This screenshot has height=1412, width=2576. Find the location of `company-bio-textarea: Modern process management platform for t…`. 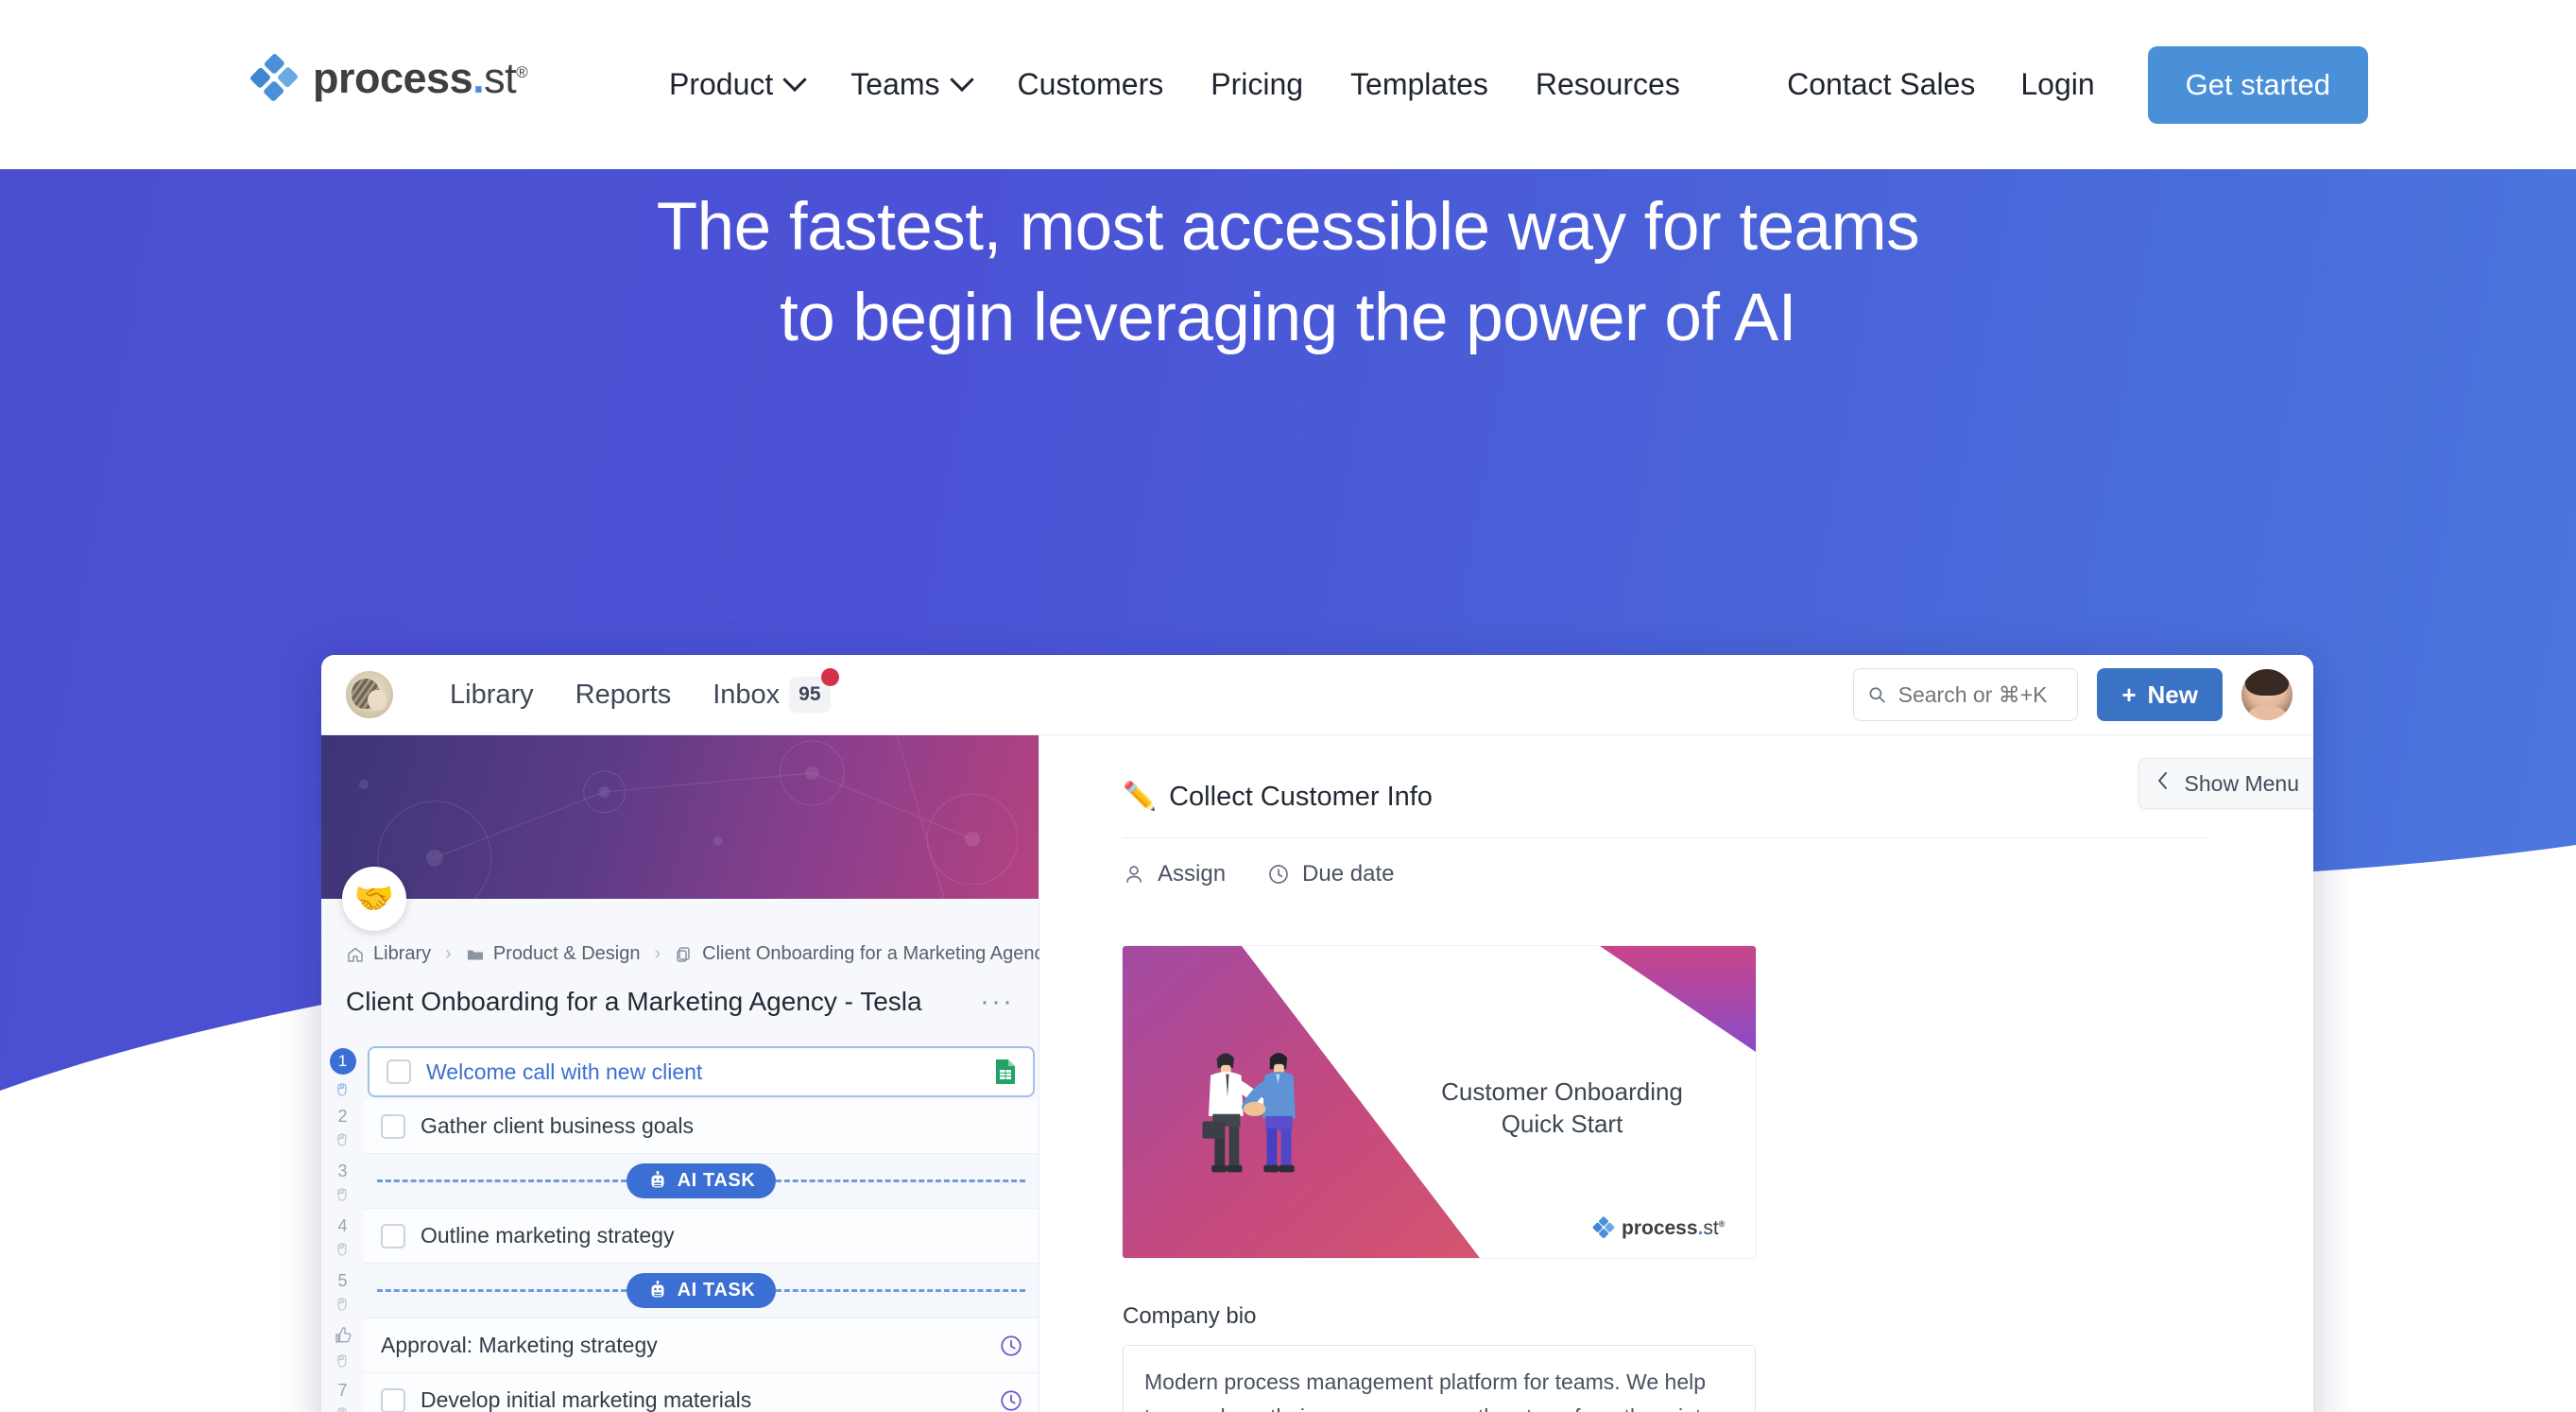

company-bio-textarea: Modern process management platform for t… is located at coordinates (1439, 1378).